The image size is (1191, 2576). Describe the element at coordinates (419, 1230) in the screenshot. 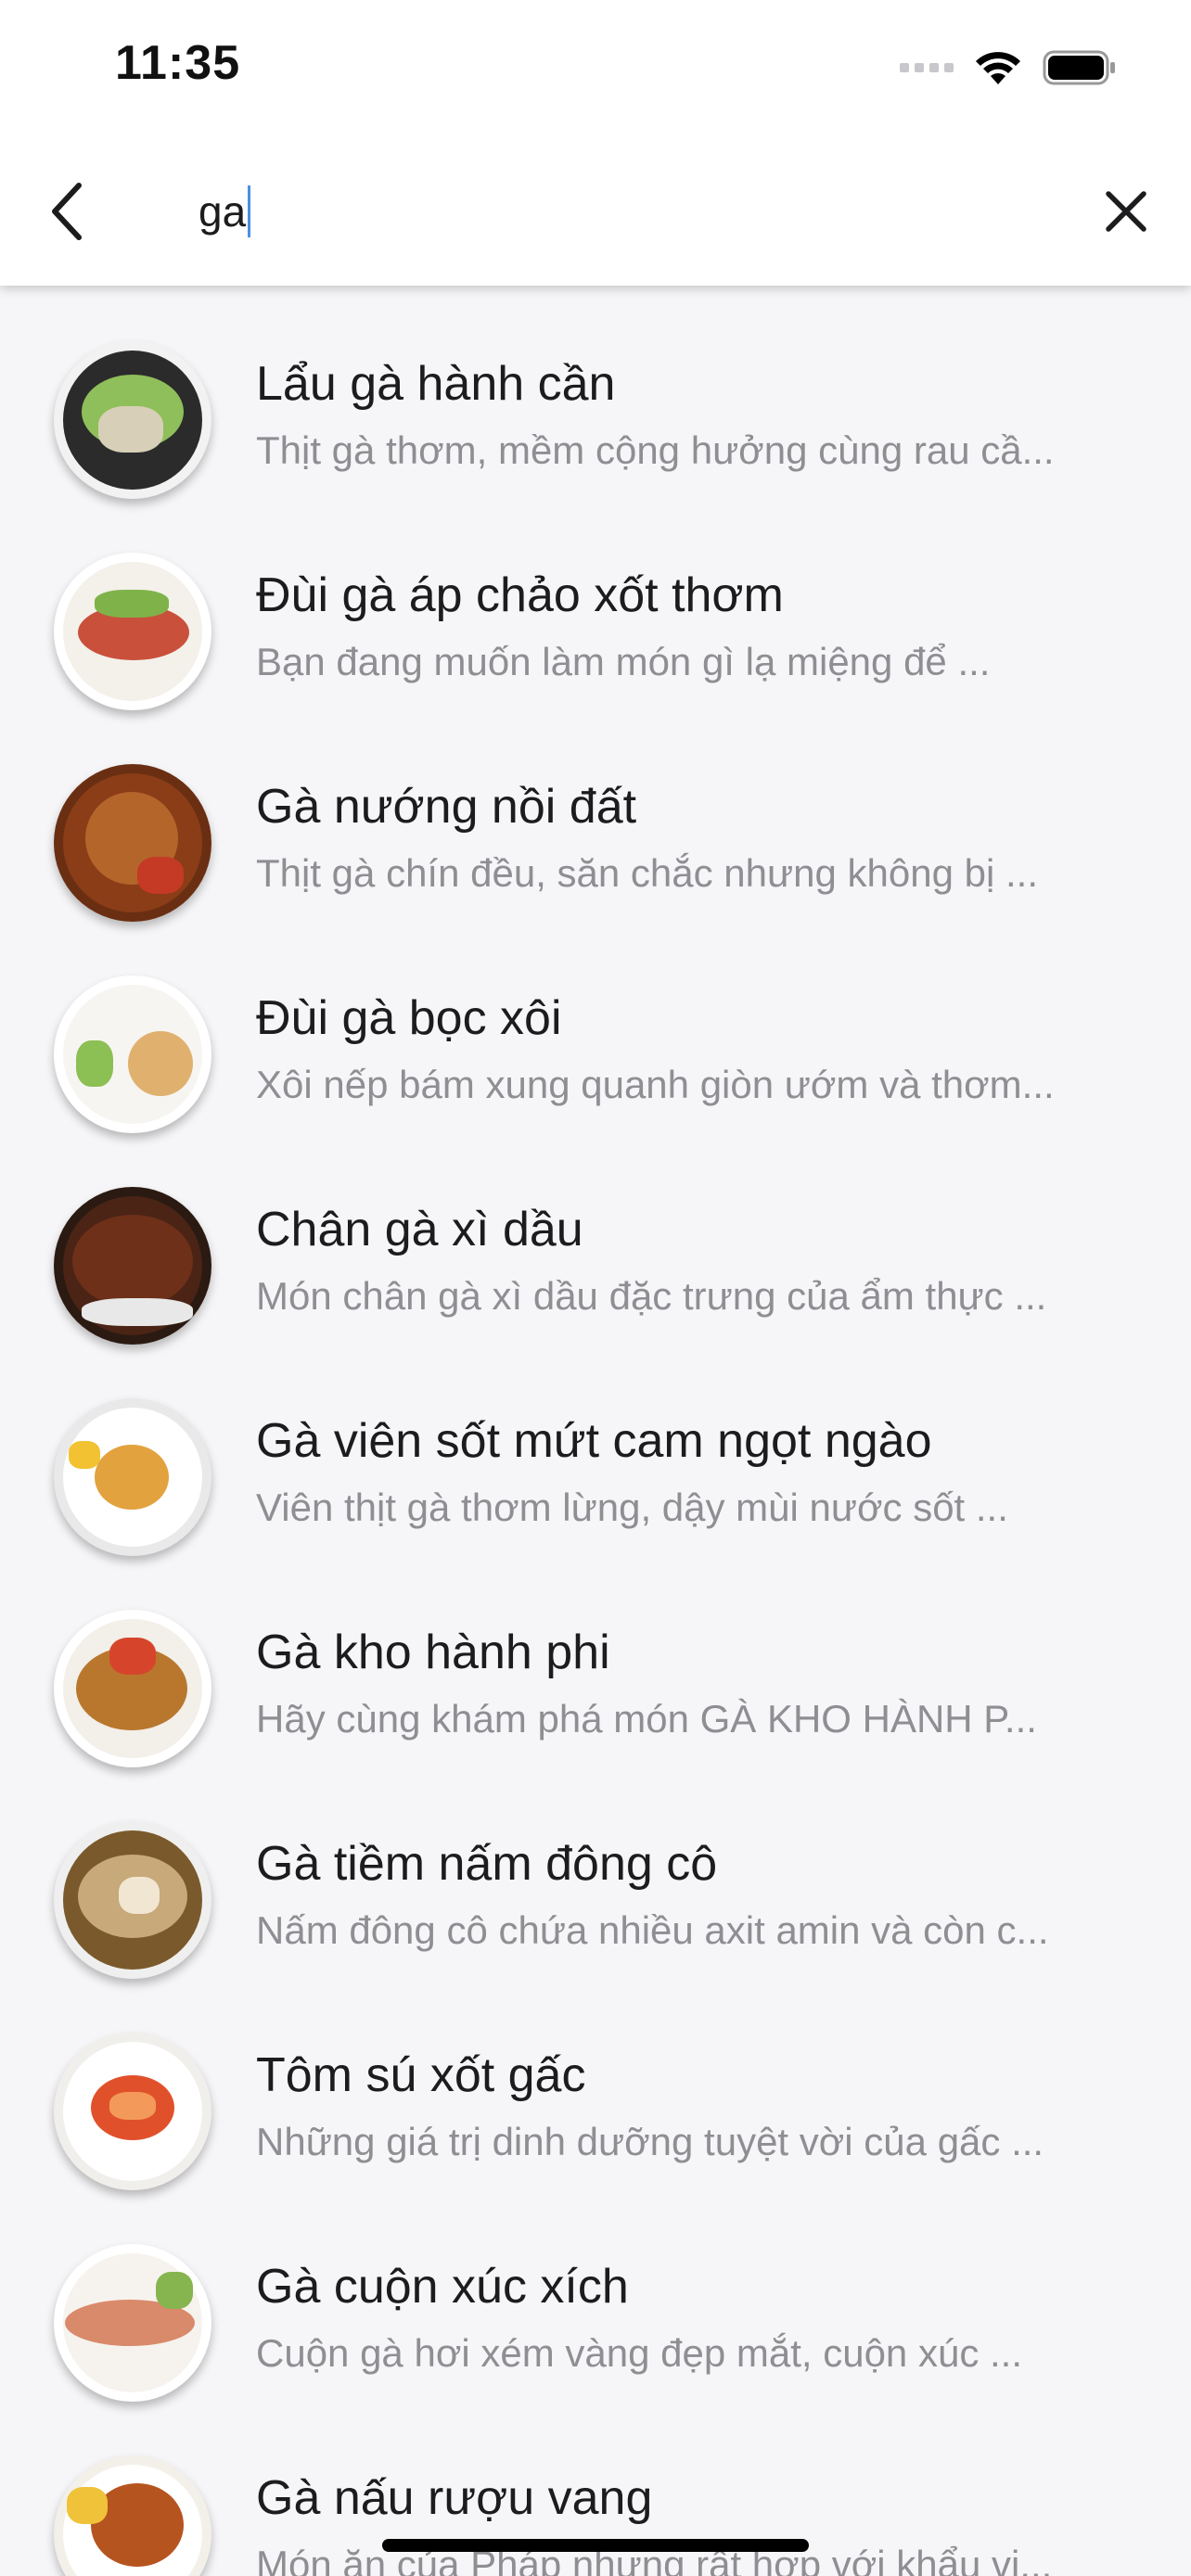

I see `dish-title: Chân gà xì dầu` at that location.